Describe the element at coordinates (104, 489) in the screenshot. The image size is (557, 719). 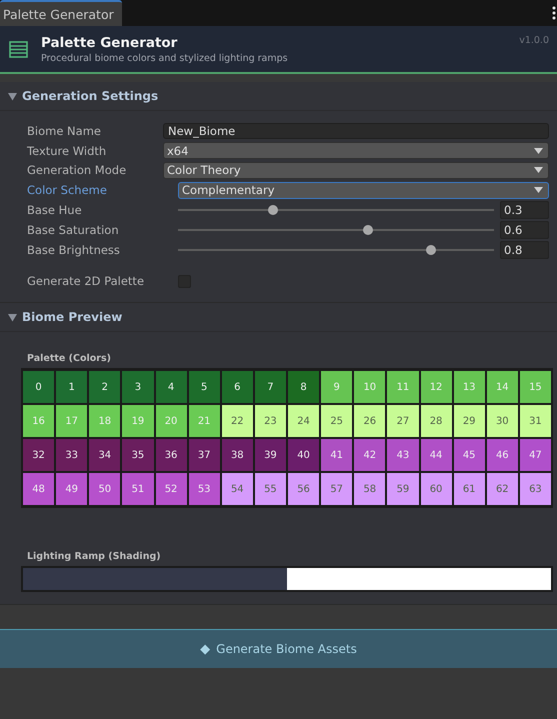
I see `color-swatch: 50` at that location.